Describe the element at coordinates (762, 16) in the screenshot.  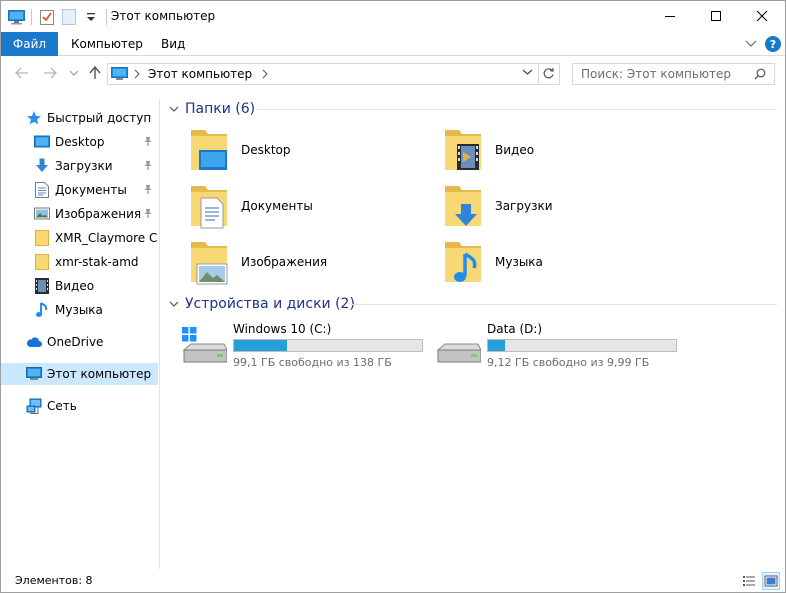
I see `close-button` at that location.